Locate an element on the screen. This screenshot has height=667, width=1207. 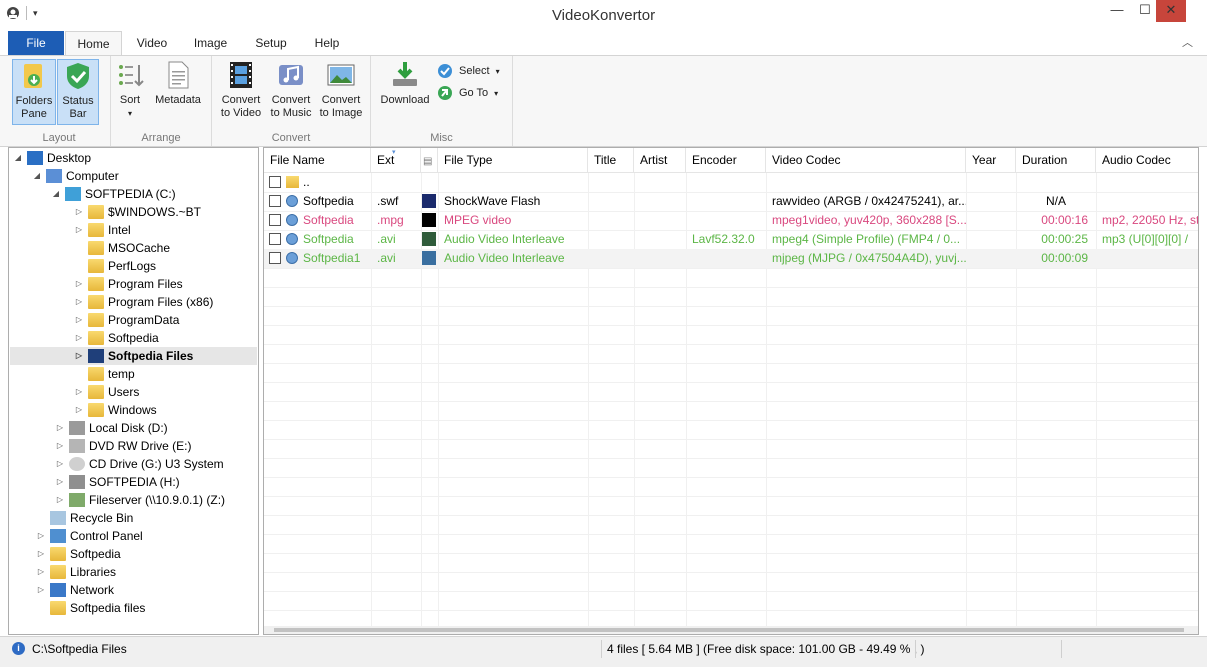
tab-home: Home is located at coordinates (93, 43).